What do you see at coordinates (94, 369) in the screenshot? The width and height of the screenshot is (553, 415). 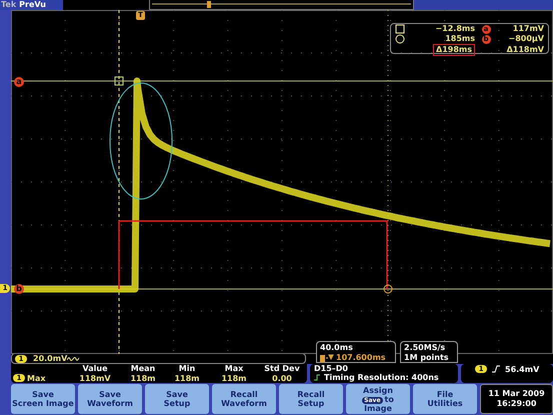 I see `column-header: Value` at bounding box center [94, 369].